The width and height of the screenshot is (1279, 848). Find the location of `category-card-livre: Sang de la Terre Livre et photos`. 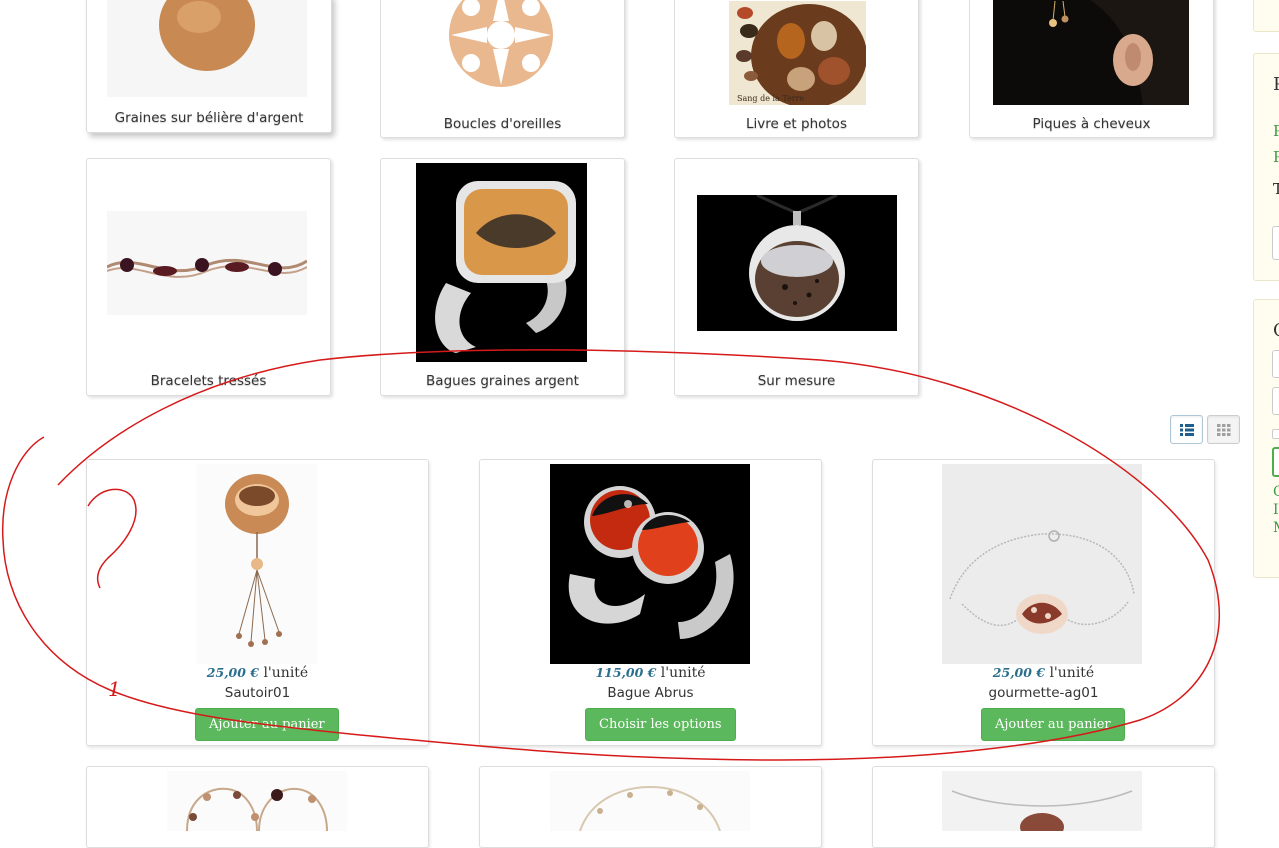

category-card-livre: Sang de la Terre Livre et photos is located at coordinates (796, 69).